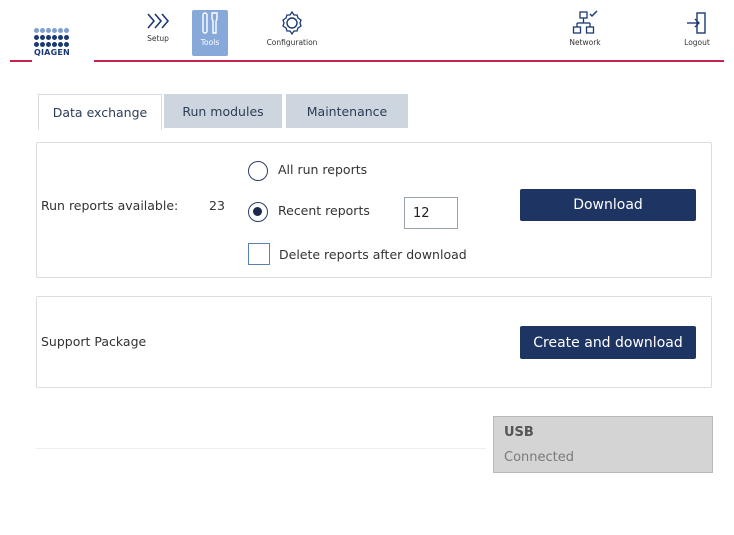 The image size is (734, 535). I want to click on all-reports-label: All run reports, so click(322, 169).